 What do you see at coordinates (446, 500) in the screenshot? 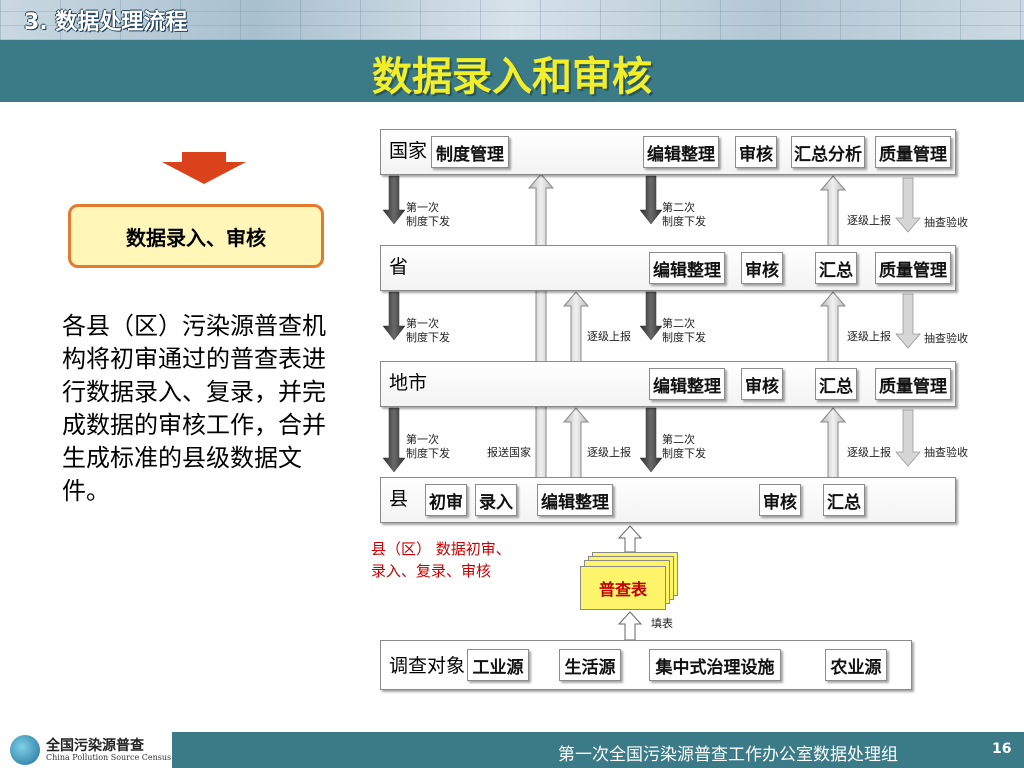
I see `task-initial-review: 初审` at bounding box center [446, 500].